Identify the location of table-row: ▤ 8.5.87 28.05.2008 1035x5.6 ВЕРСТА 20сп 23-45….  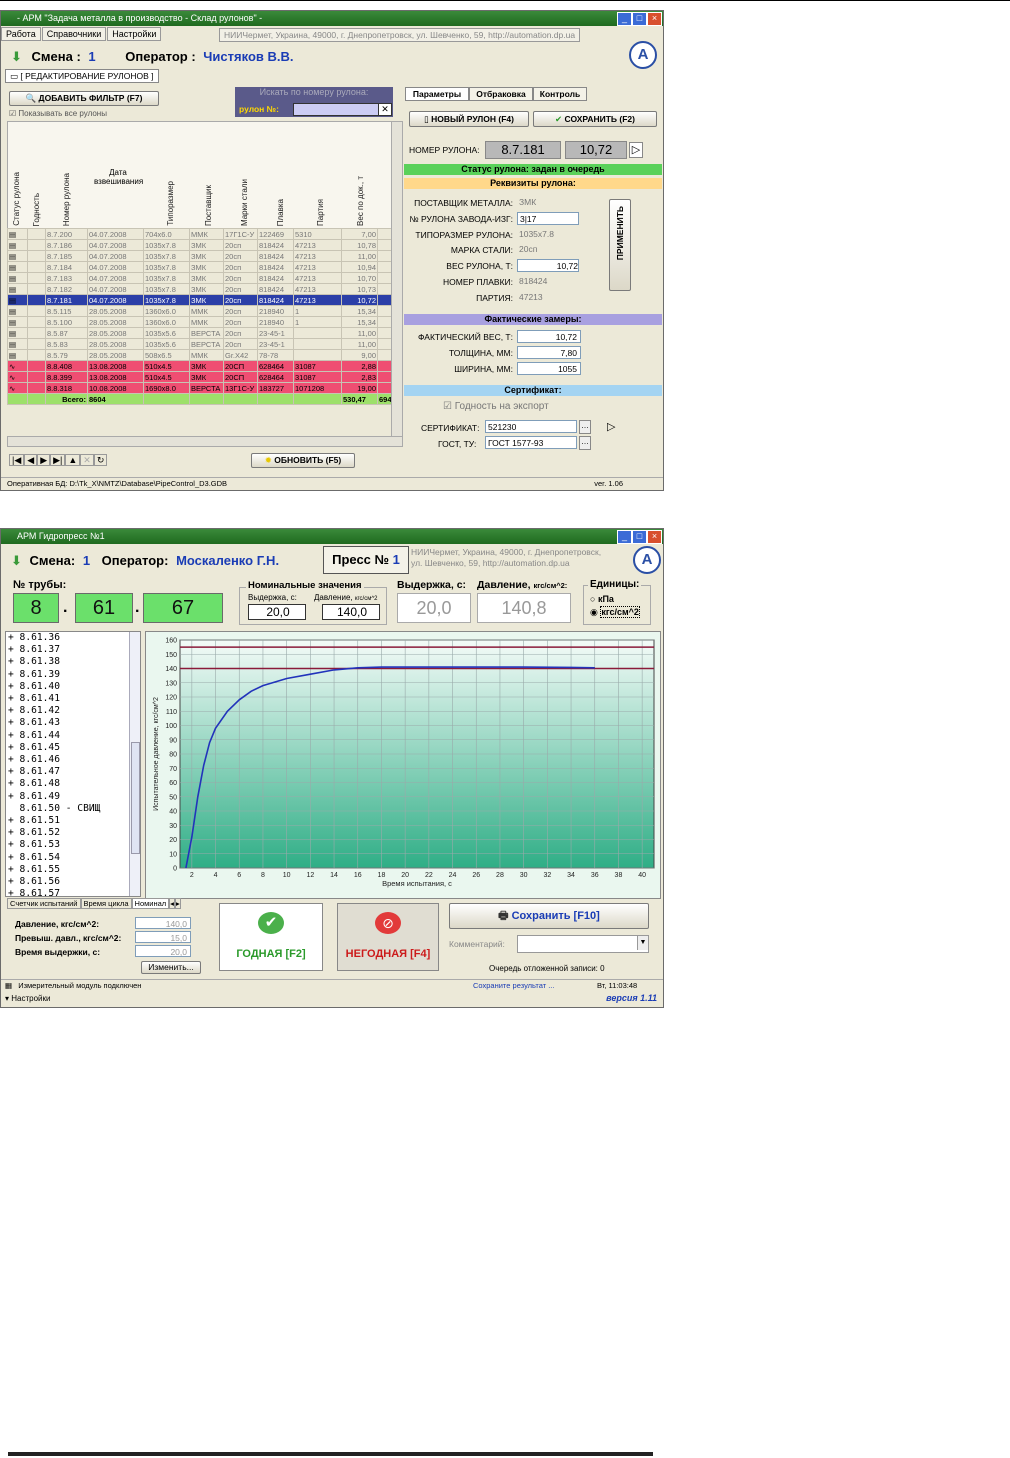
(199, 333).